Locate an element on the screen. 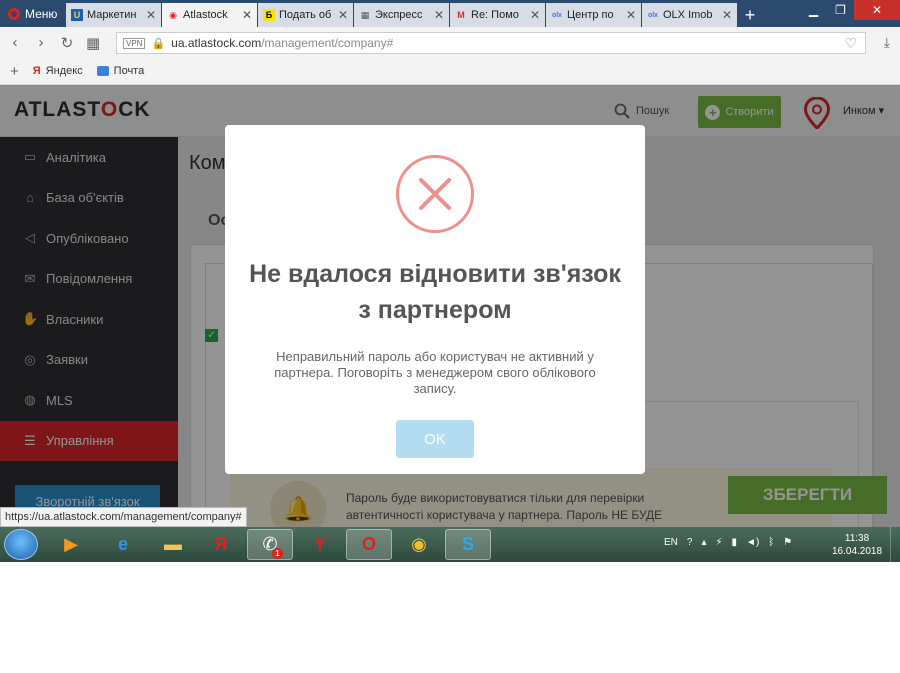  reload-button: ↻ is located at coordinates (67, 43).